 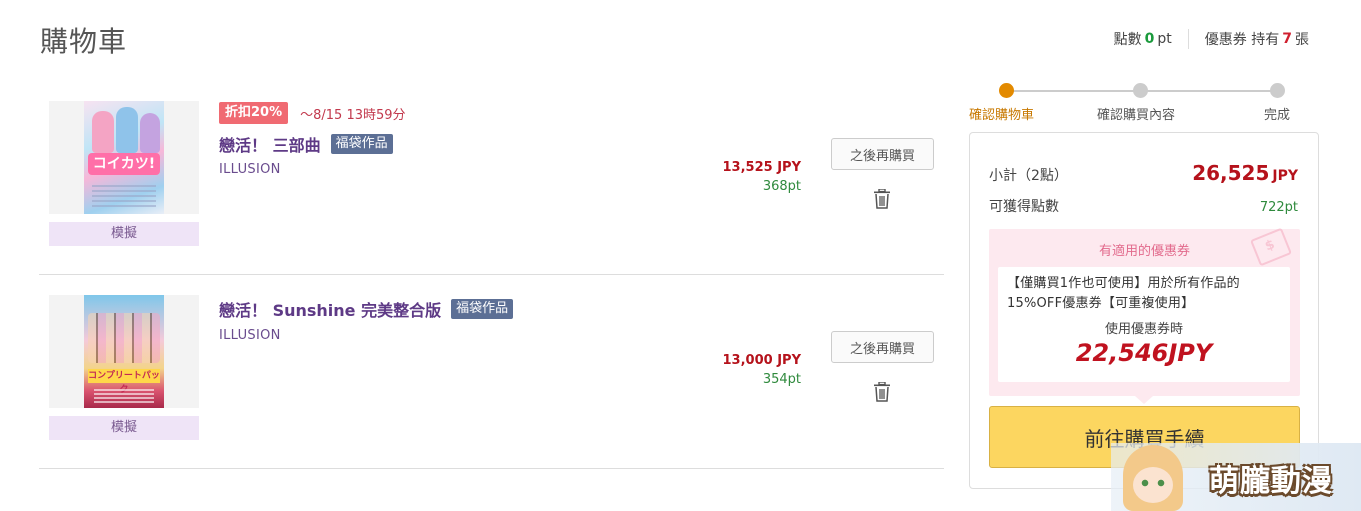 What do you see at coordinates (1136, 115) in the screenshot?
I see `step-label-confirm: 確認購買內容` at bounding box center [1136, 115].